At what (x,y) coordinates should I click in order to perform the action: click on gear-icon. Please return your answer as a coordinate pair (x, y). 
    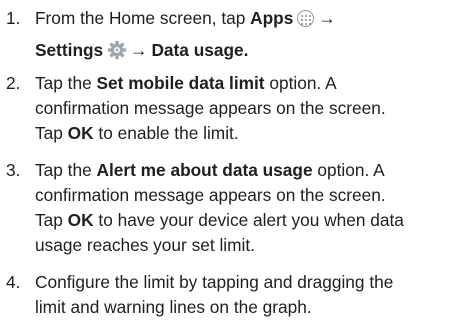
    Looking at the image, I should click on (117, 53).